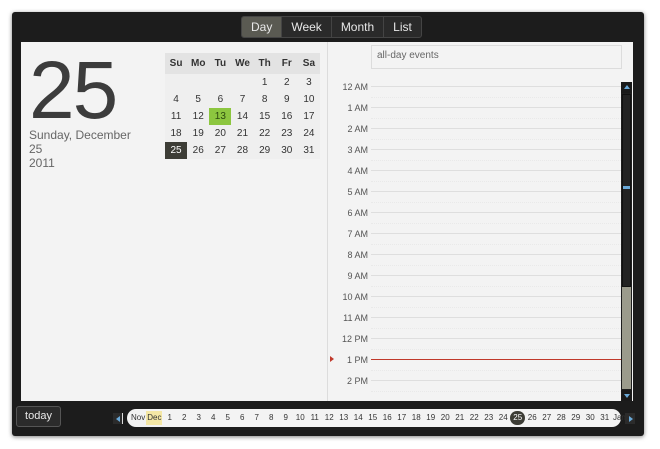  I want to click on hour-label: 11 AM, so click(355, 318).